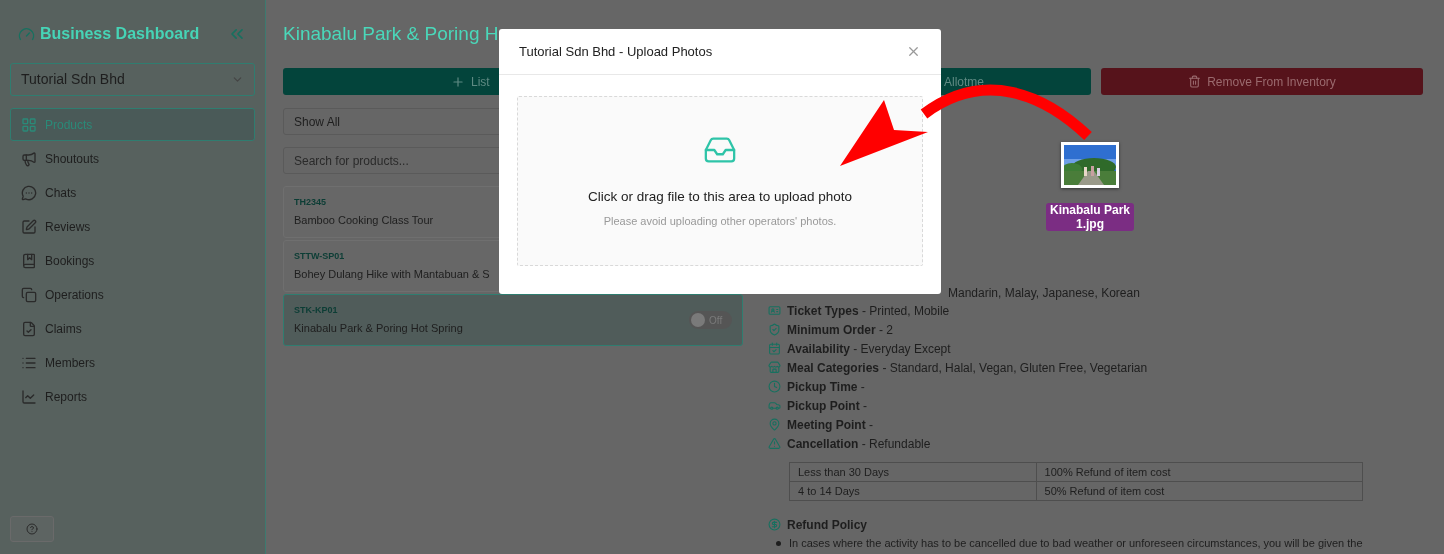 The width and height of the screenshot is (1444, 554). What do you see at coordinates (967, 368) in the screenshot?
I see `detail-text: Meal Categories - Standard, Halal, Vegan, Gluten Free, Vegetarian` at bounding box center [967, 368].